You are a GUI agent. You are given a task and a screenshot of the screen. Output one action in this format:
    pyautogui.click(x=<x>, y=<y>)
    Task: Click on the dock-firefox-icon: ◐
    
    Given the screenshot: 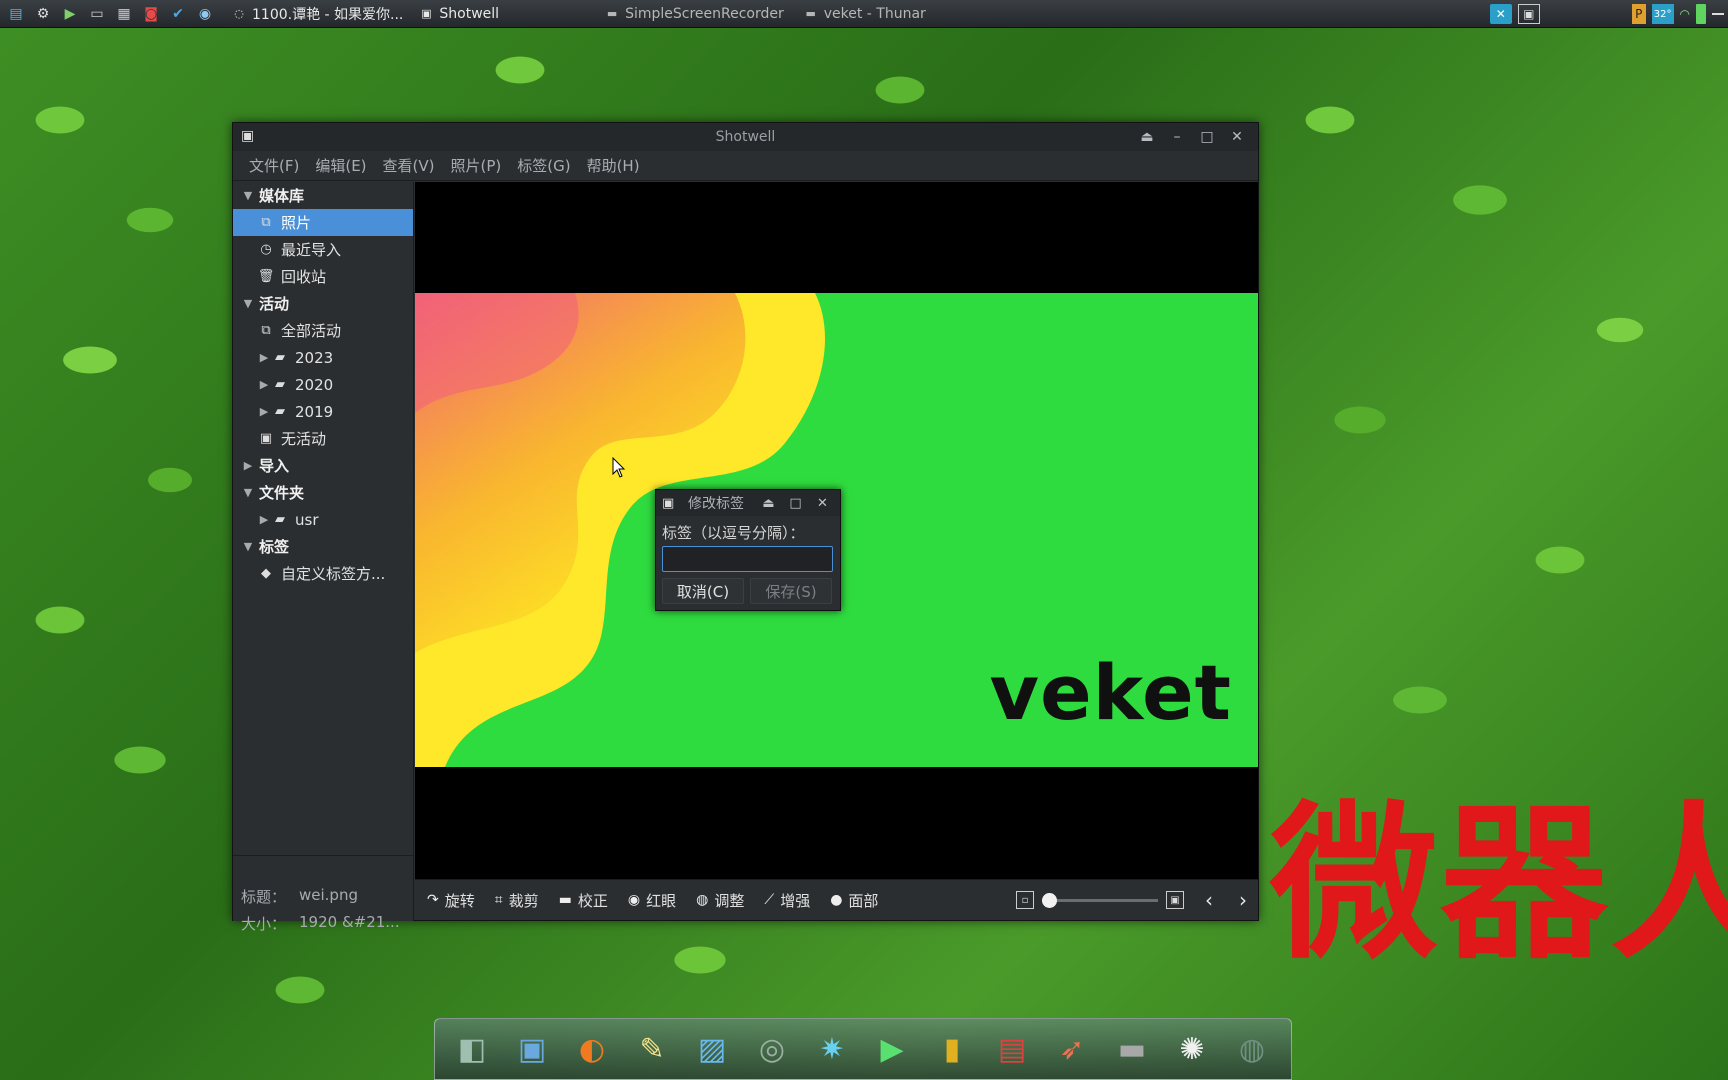 What is the action you would take?
    pyautogui.click(x=592, y=1049)
    